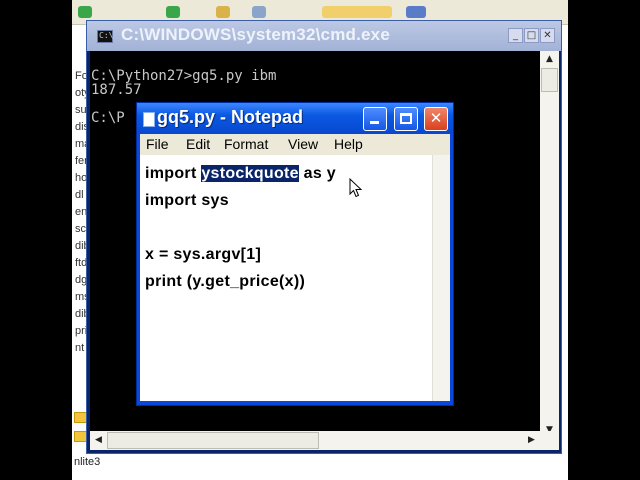 The image size is (640, 480). Describe the element at coordinates (85, 12) in the screenshot. I see `back-arrow-icon` at that location.